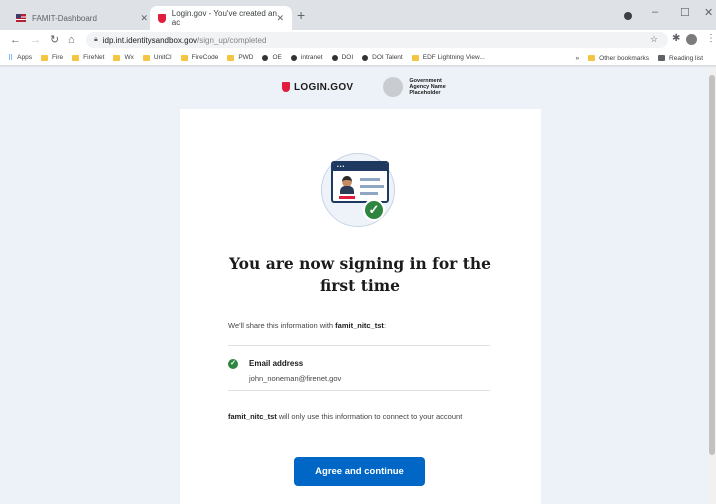 The height and width of the screenshot is (504, 716). I want to click on bookmark-apps: ⠿ Apps, so click(20, 58).